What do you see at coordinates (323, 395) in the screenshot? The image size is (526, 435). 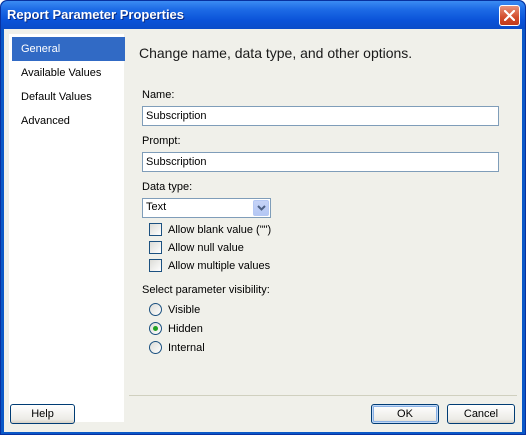 I see `footer-divider` at bounding box center [323, 395].